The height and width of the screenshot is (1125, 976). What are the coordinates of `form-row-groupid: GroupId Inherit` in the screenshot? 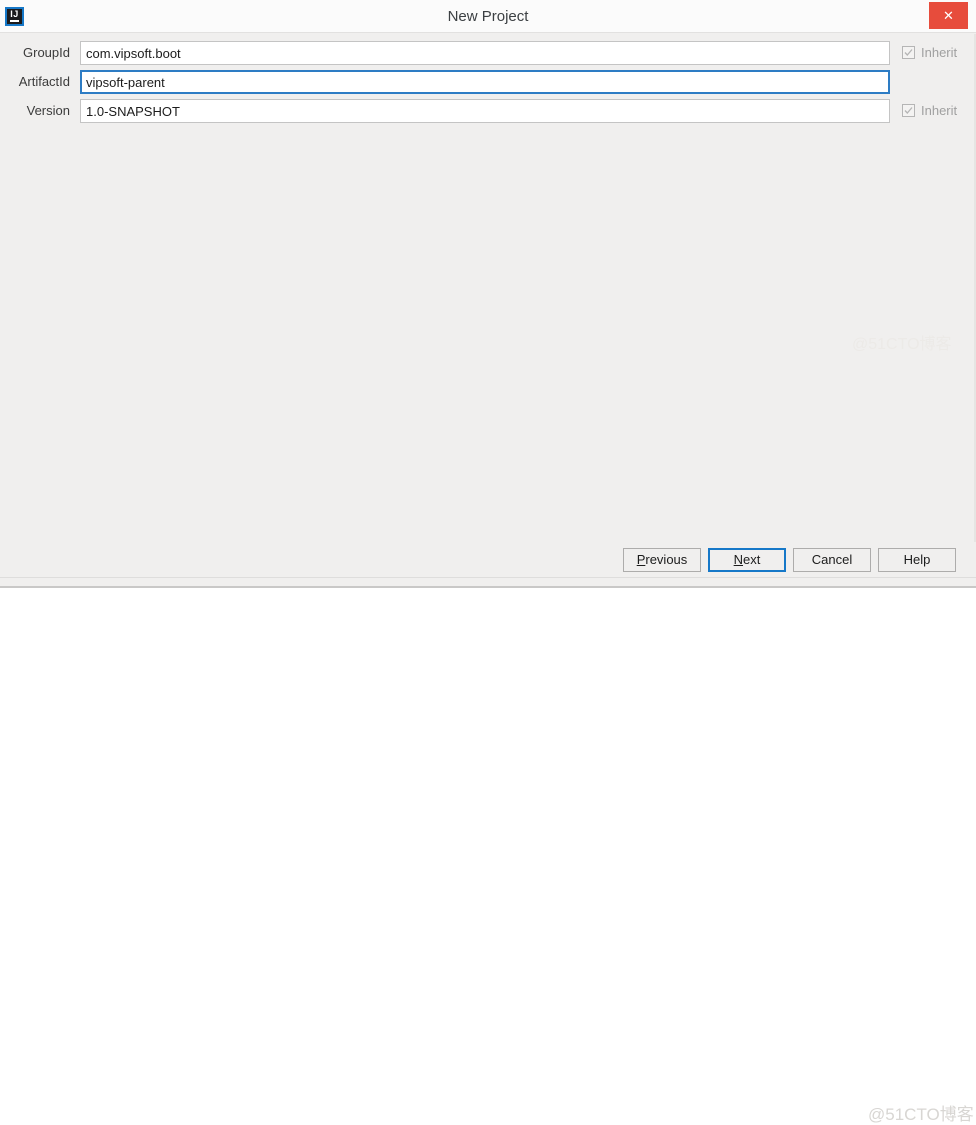 It's located at (488, 53).